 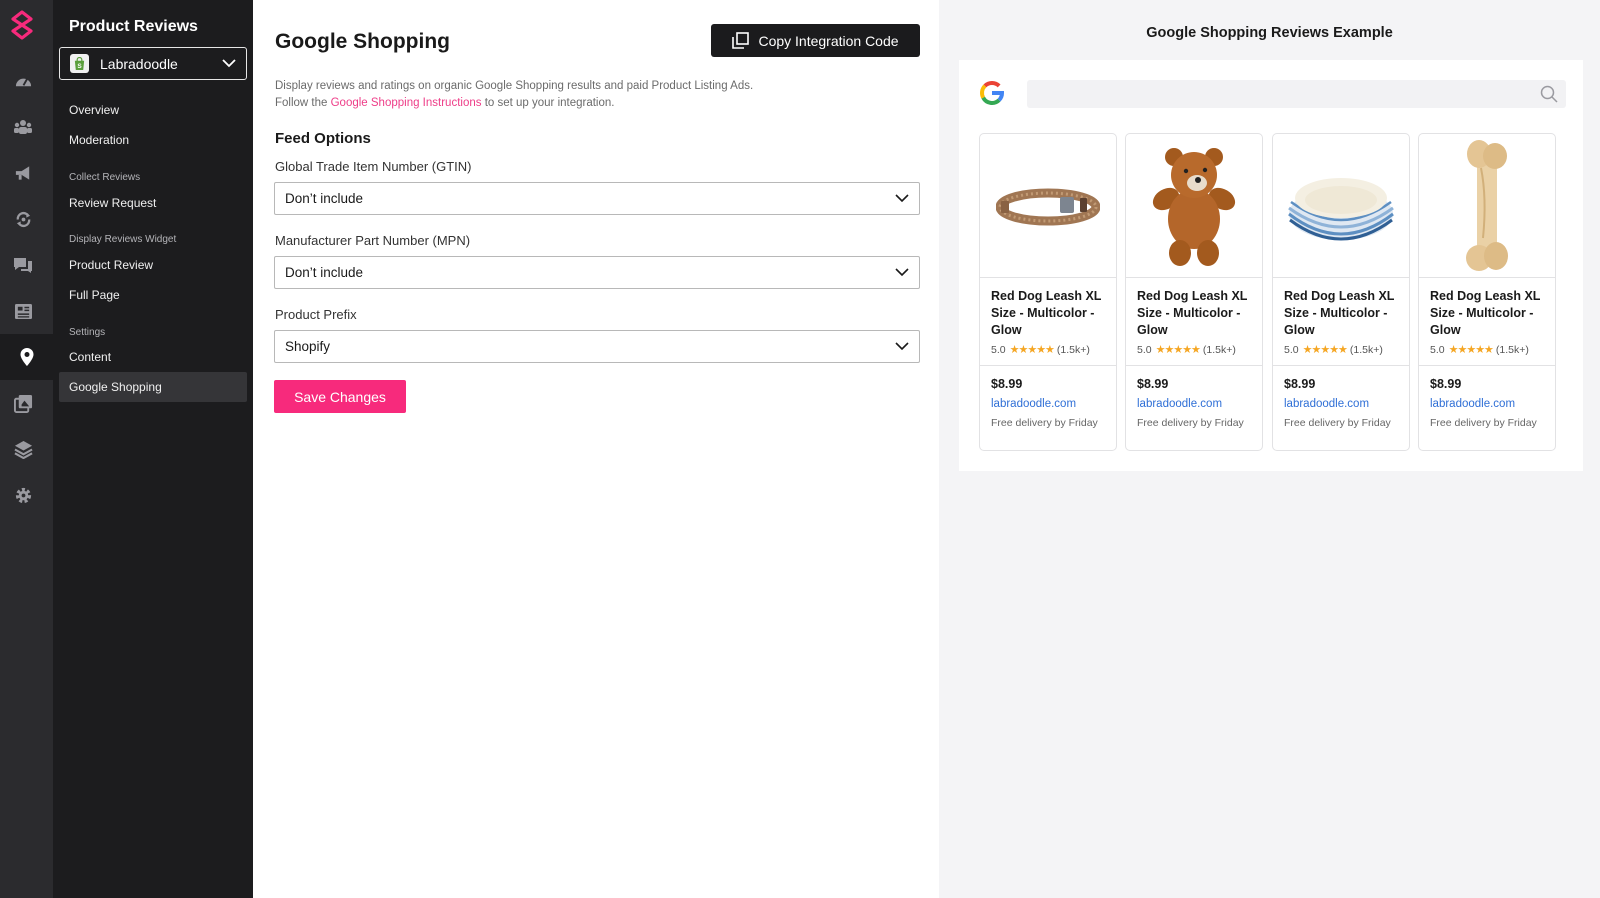 I want to click on integrations-icon, so click(x=23, y=449).